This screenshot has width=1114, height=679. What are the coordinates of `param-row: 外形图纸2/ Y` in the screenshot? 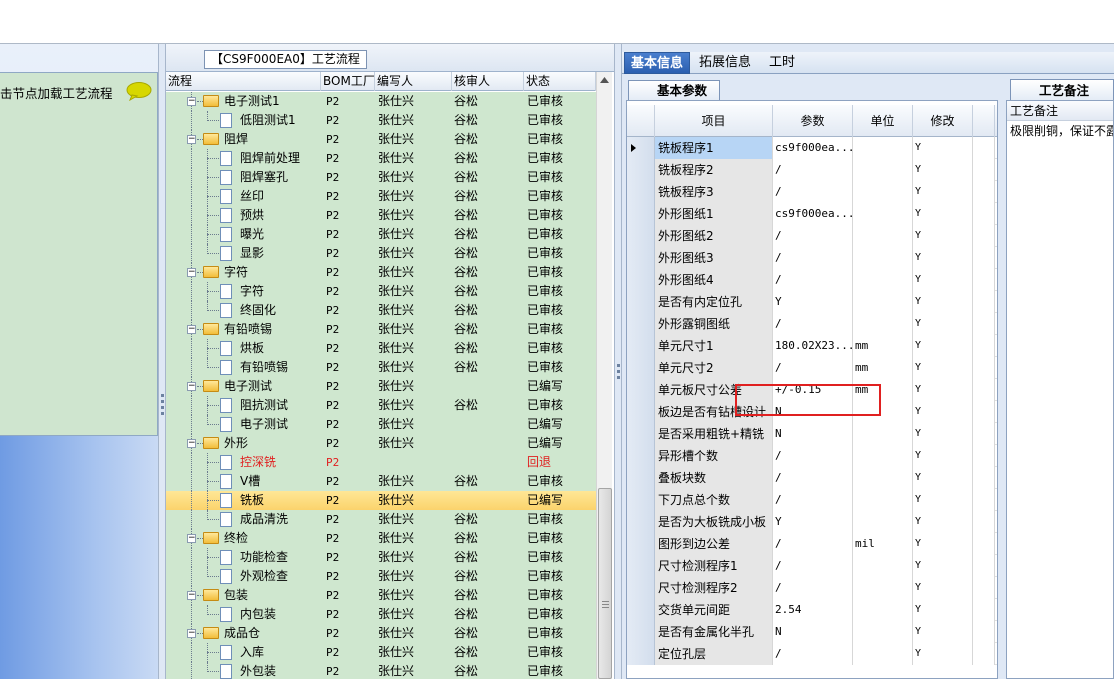 It's located at (812, 236).